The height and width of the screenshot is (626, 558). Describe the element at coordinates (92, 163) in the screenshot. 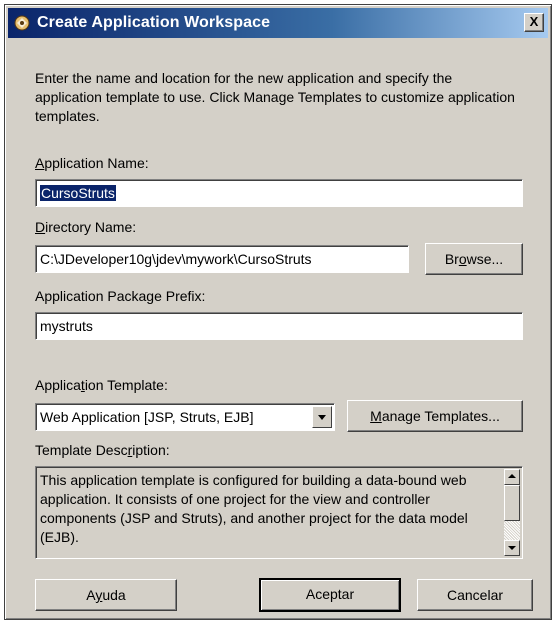

I see `application-name-label: Application Name:` at that location.